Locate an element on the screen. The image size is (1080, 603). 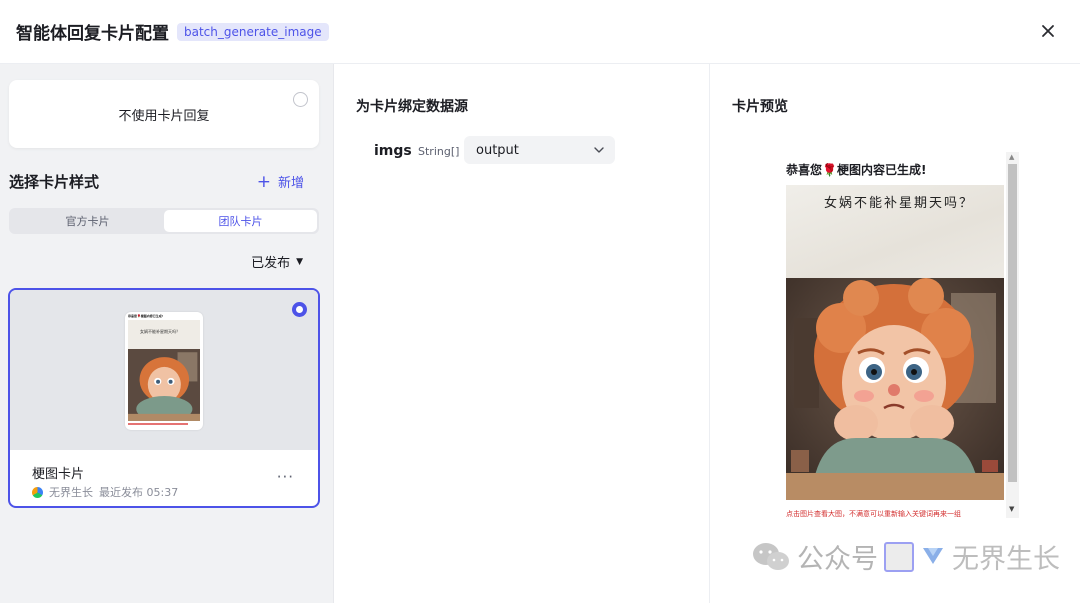
scroll-down-icon: ▼ is located at coordinates (1011, 509).